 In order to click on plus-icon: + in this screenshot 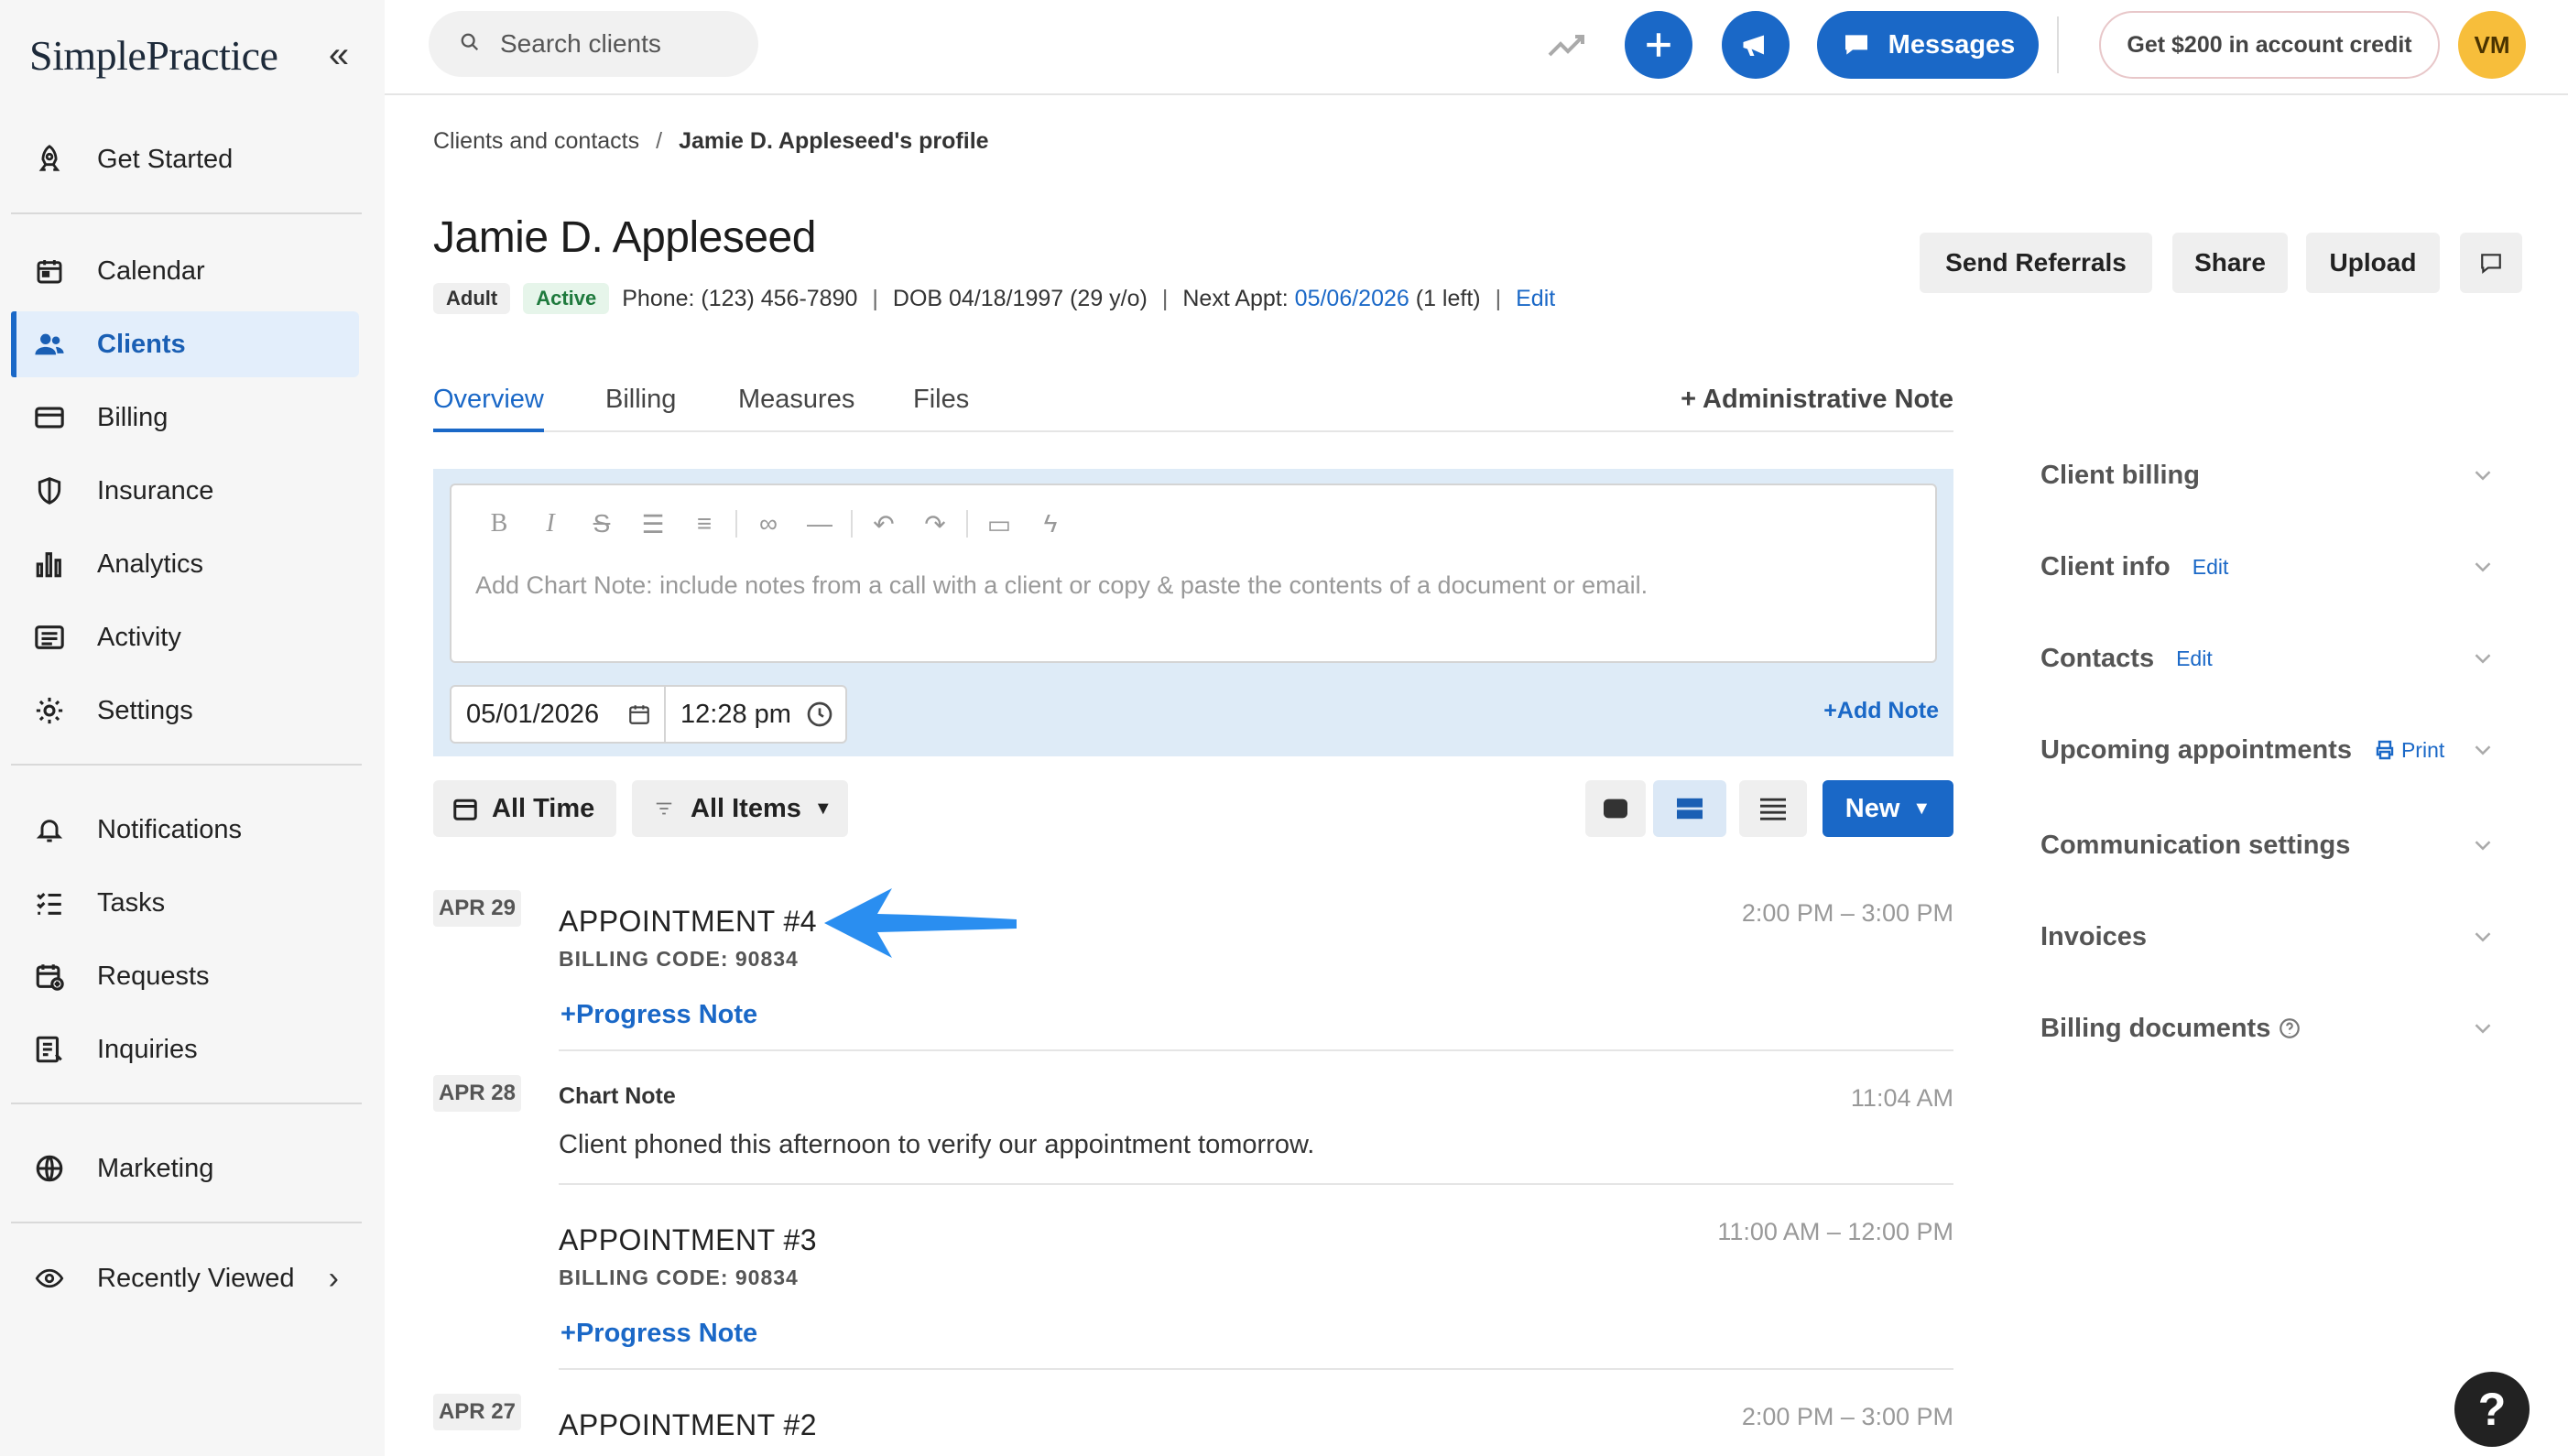, I will do `click(568, 1014)`.